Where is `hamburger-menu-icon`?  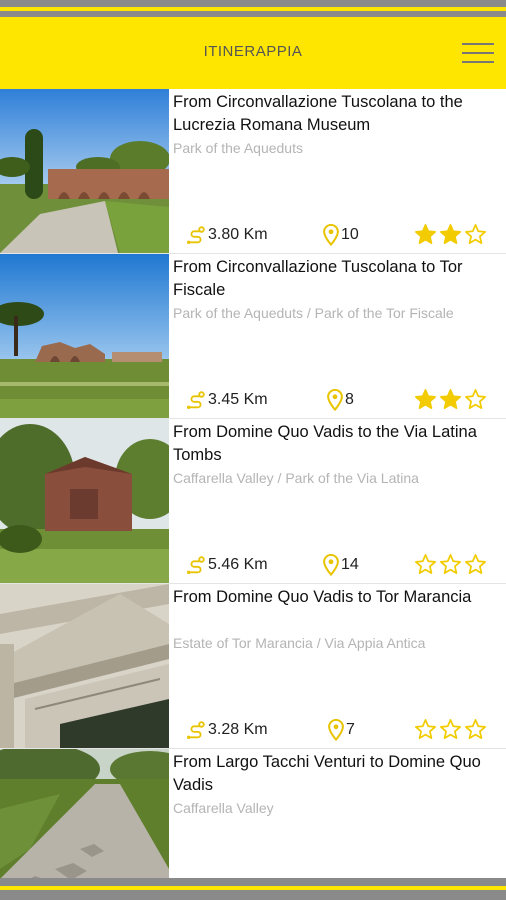 hamburger-menu-icon is located at coordinates (478, 53).